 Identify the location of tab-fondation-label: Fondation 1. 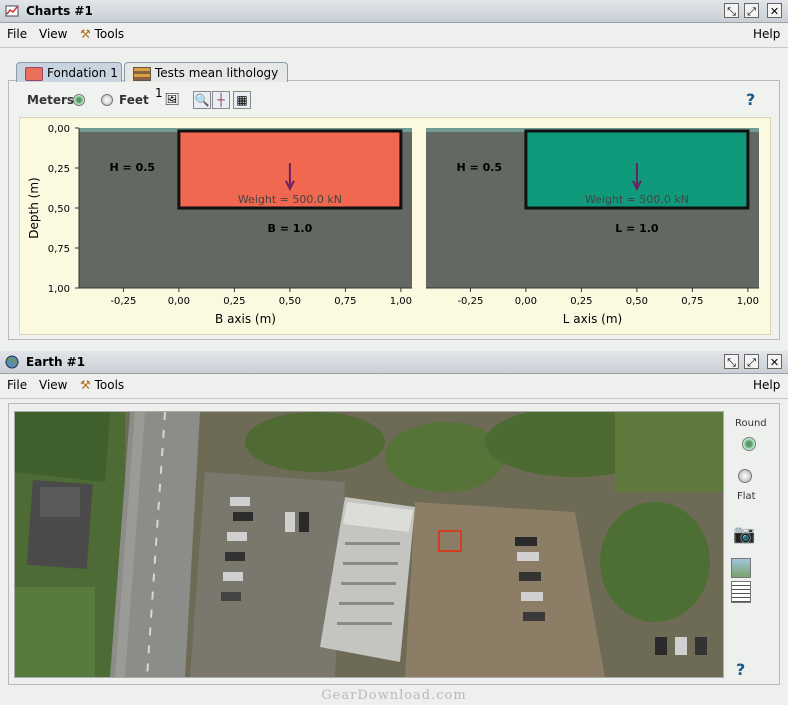
(82, 73).